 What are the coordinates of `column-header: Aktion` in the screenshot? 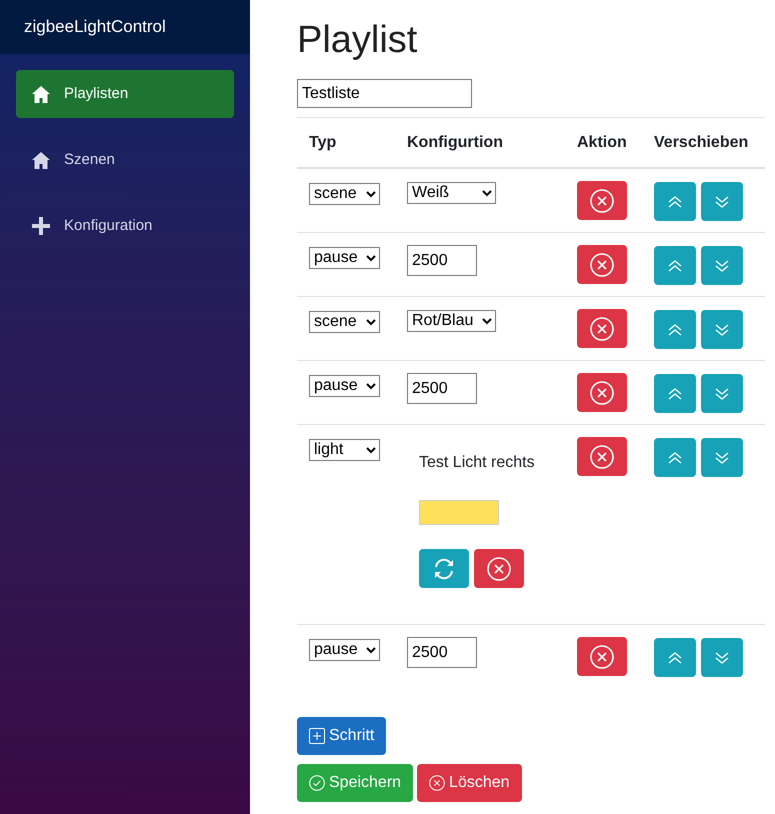 It's located at (602, 142).